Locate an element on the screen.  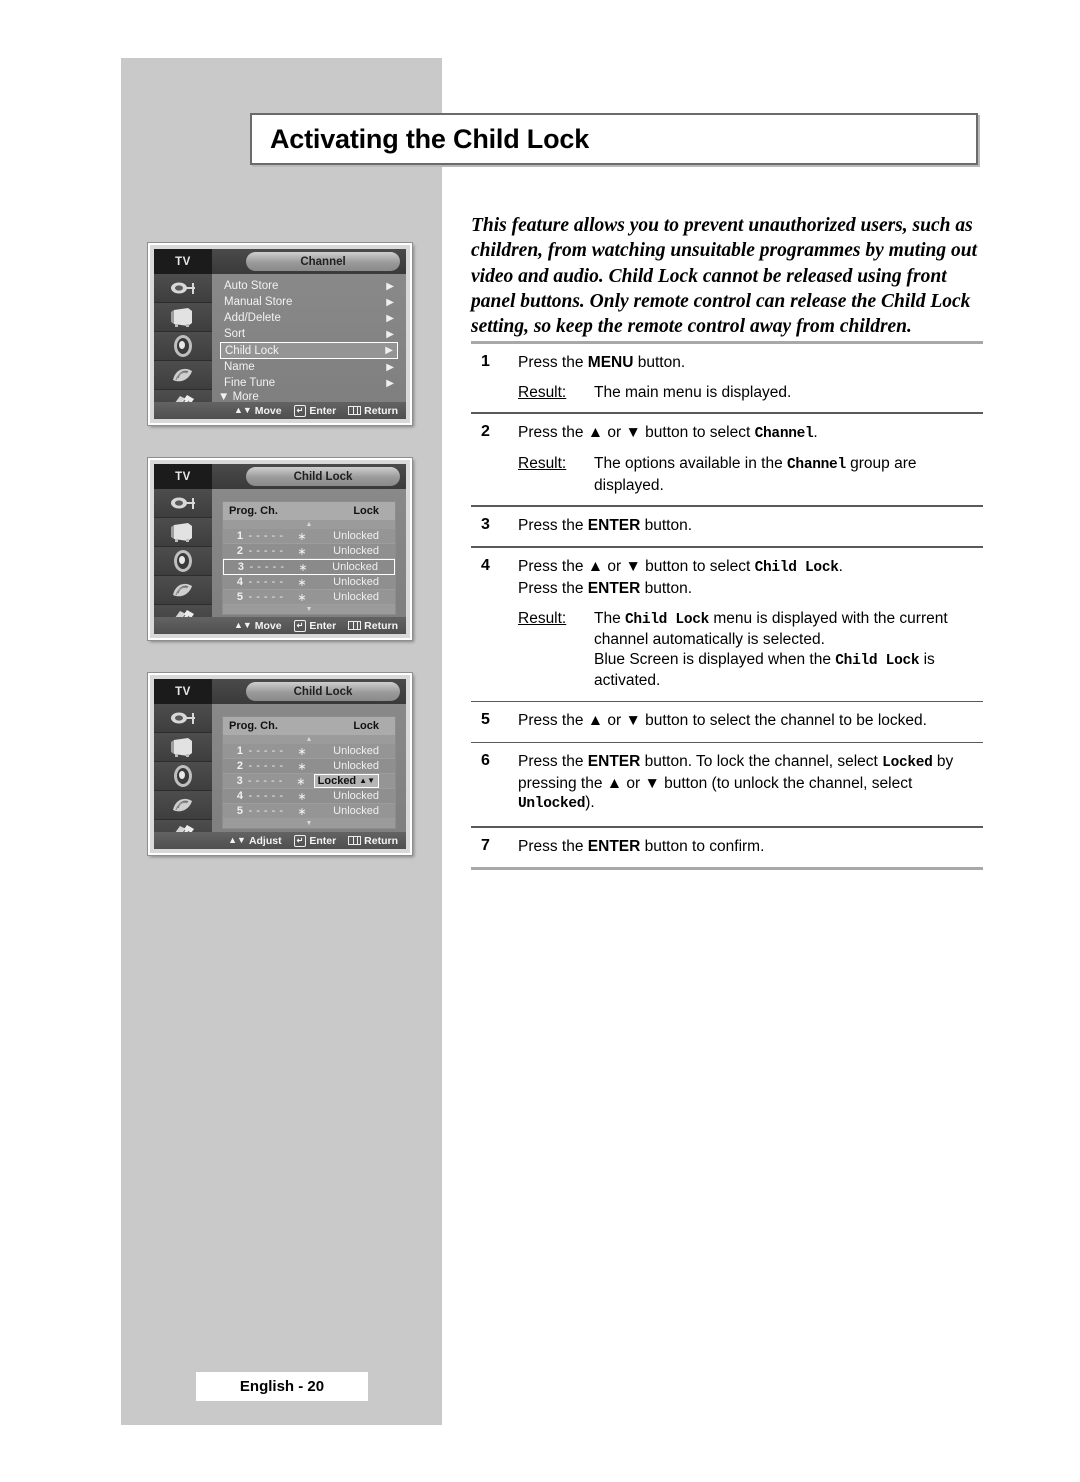
lock-value-label: Locked is located at coordinates (337, 781).